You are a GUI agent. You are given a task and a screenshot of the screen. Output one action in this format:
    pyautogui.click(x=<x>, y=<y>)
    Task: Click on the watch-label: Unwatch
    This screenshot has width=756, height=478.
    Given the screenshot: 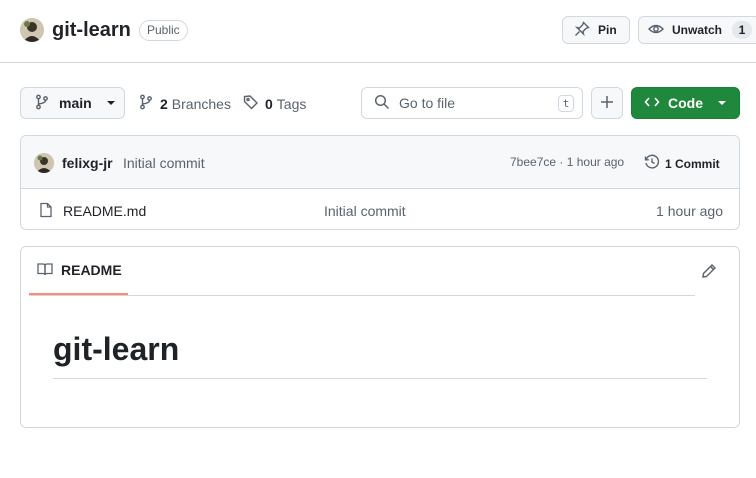 What is the action you would take?
    pyautogui.click(x=697, y=30)
    